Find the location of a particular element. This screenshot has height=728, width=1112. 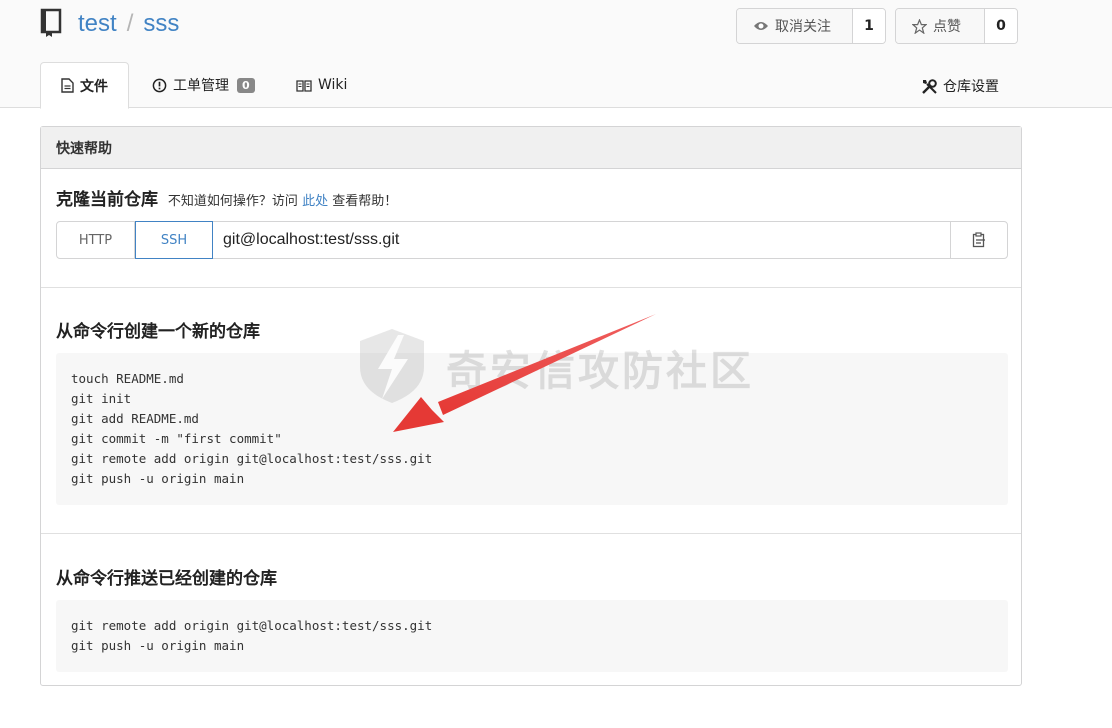

clipboard-icon is located at coordinates (978, 240).